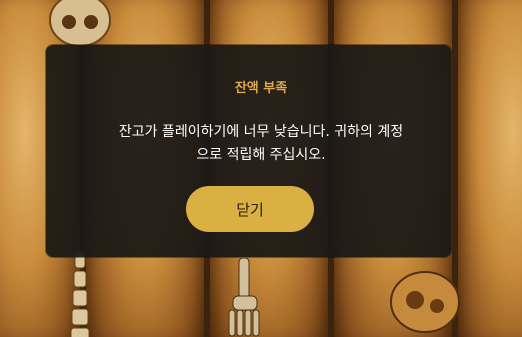 This screenshot has height=337, width=522. I want to click on hip-bone-icon, so click(425, 302).